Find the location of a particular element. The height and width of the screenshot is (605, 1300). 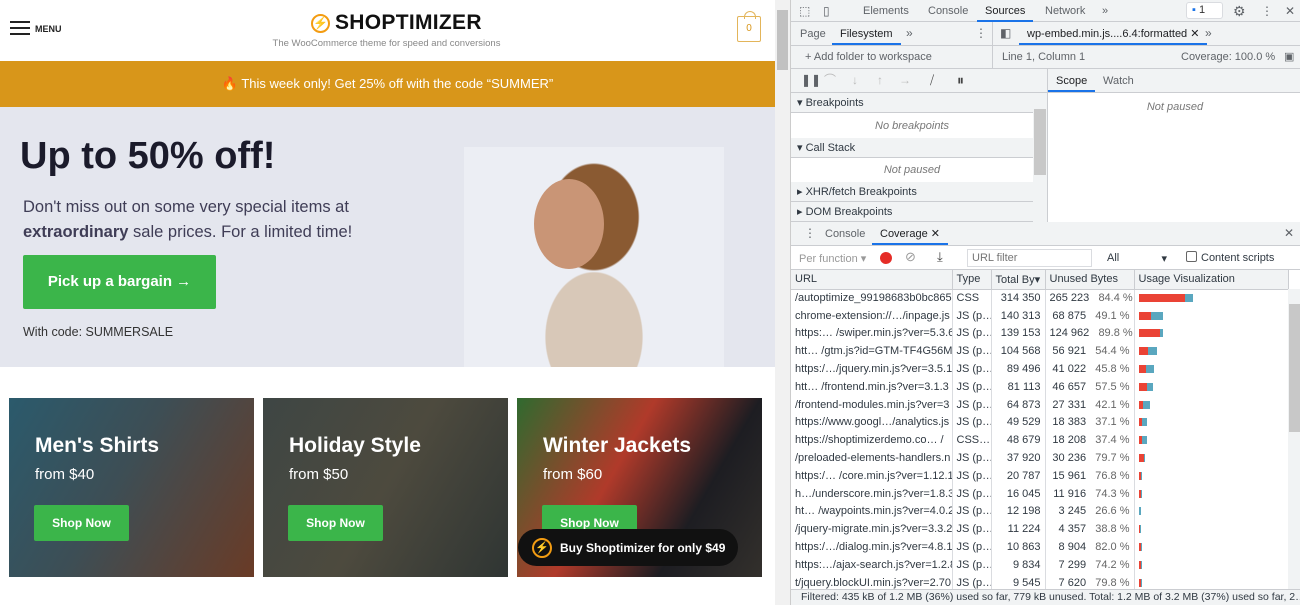

col-url: URL is located at coordinates (872, 280).